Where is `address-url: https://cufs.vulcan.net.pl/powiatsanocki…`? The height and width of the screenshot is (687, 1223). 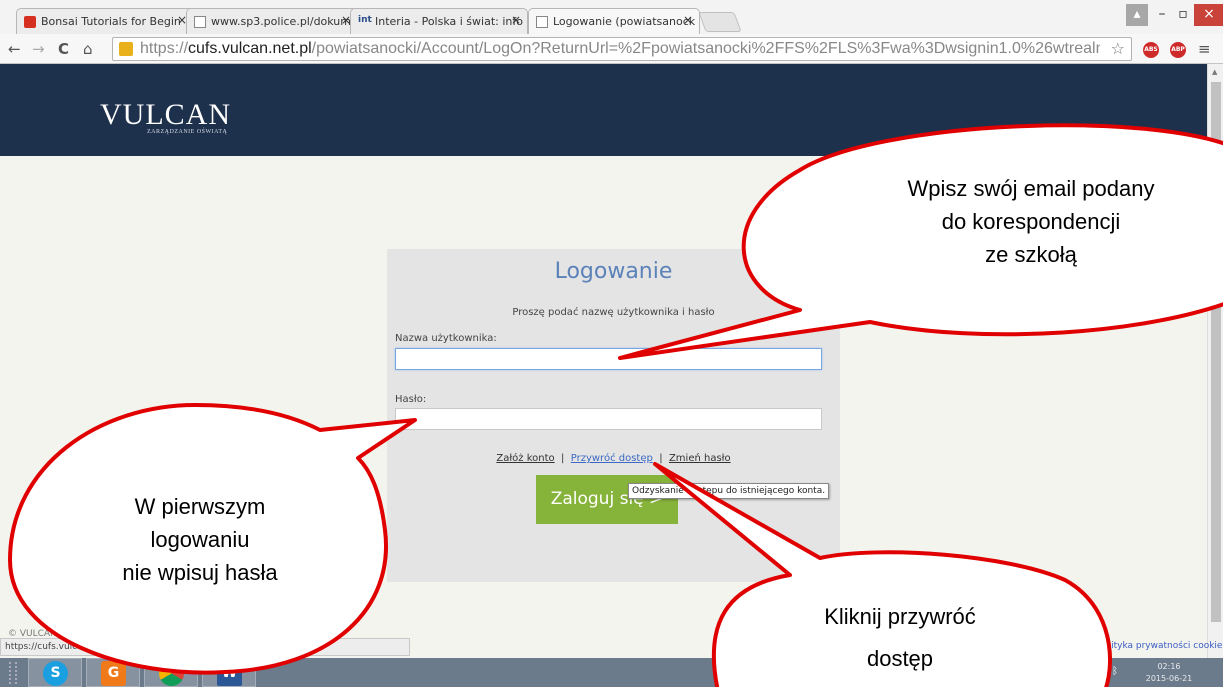
address-url: https://cufs.vulcan.net.pl/powiatsanocki… is located at coordinates (620, 48).